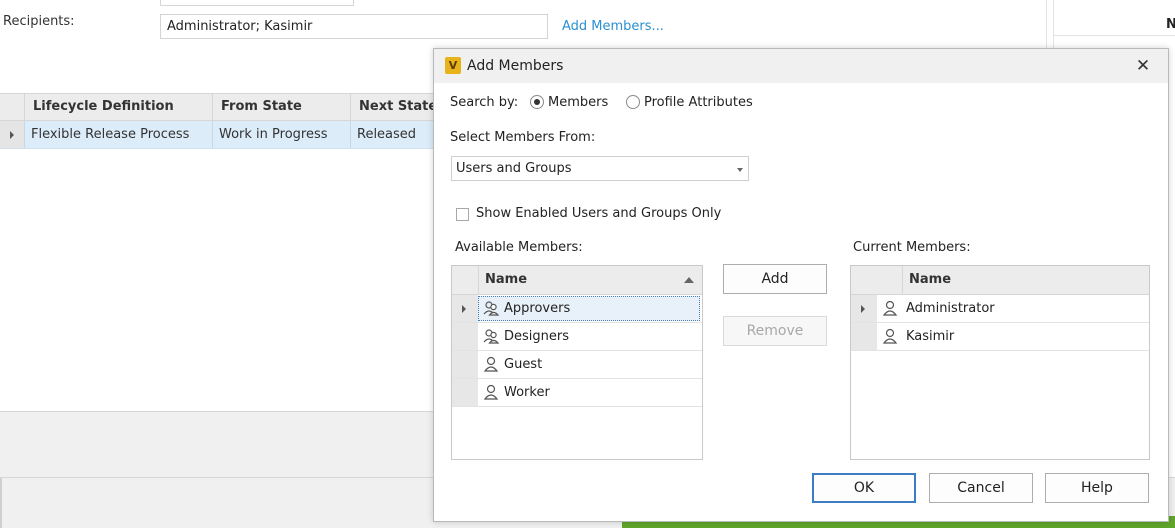  I want to click on add-button: Add, so click(775, 279).